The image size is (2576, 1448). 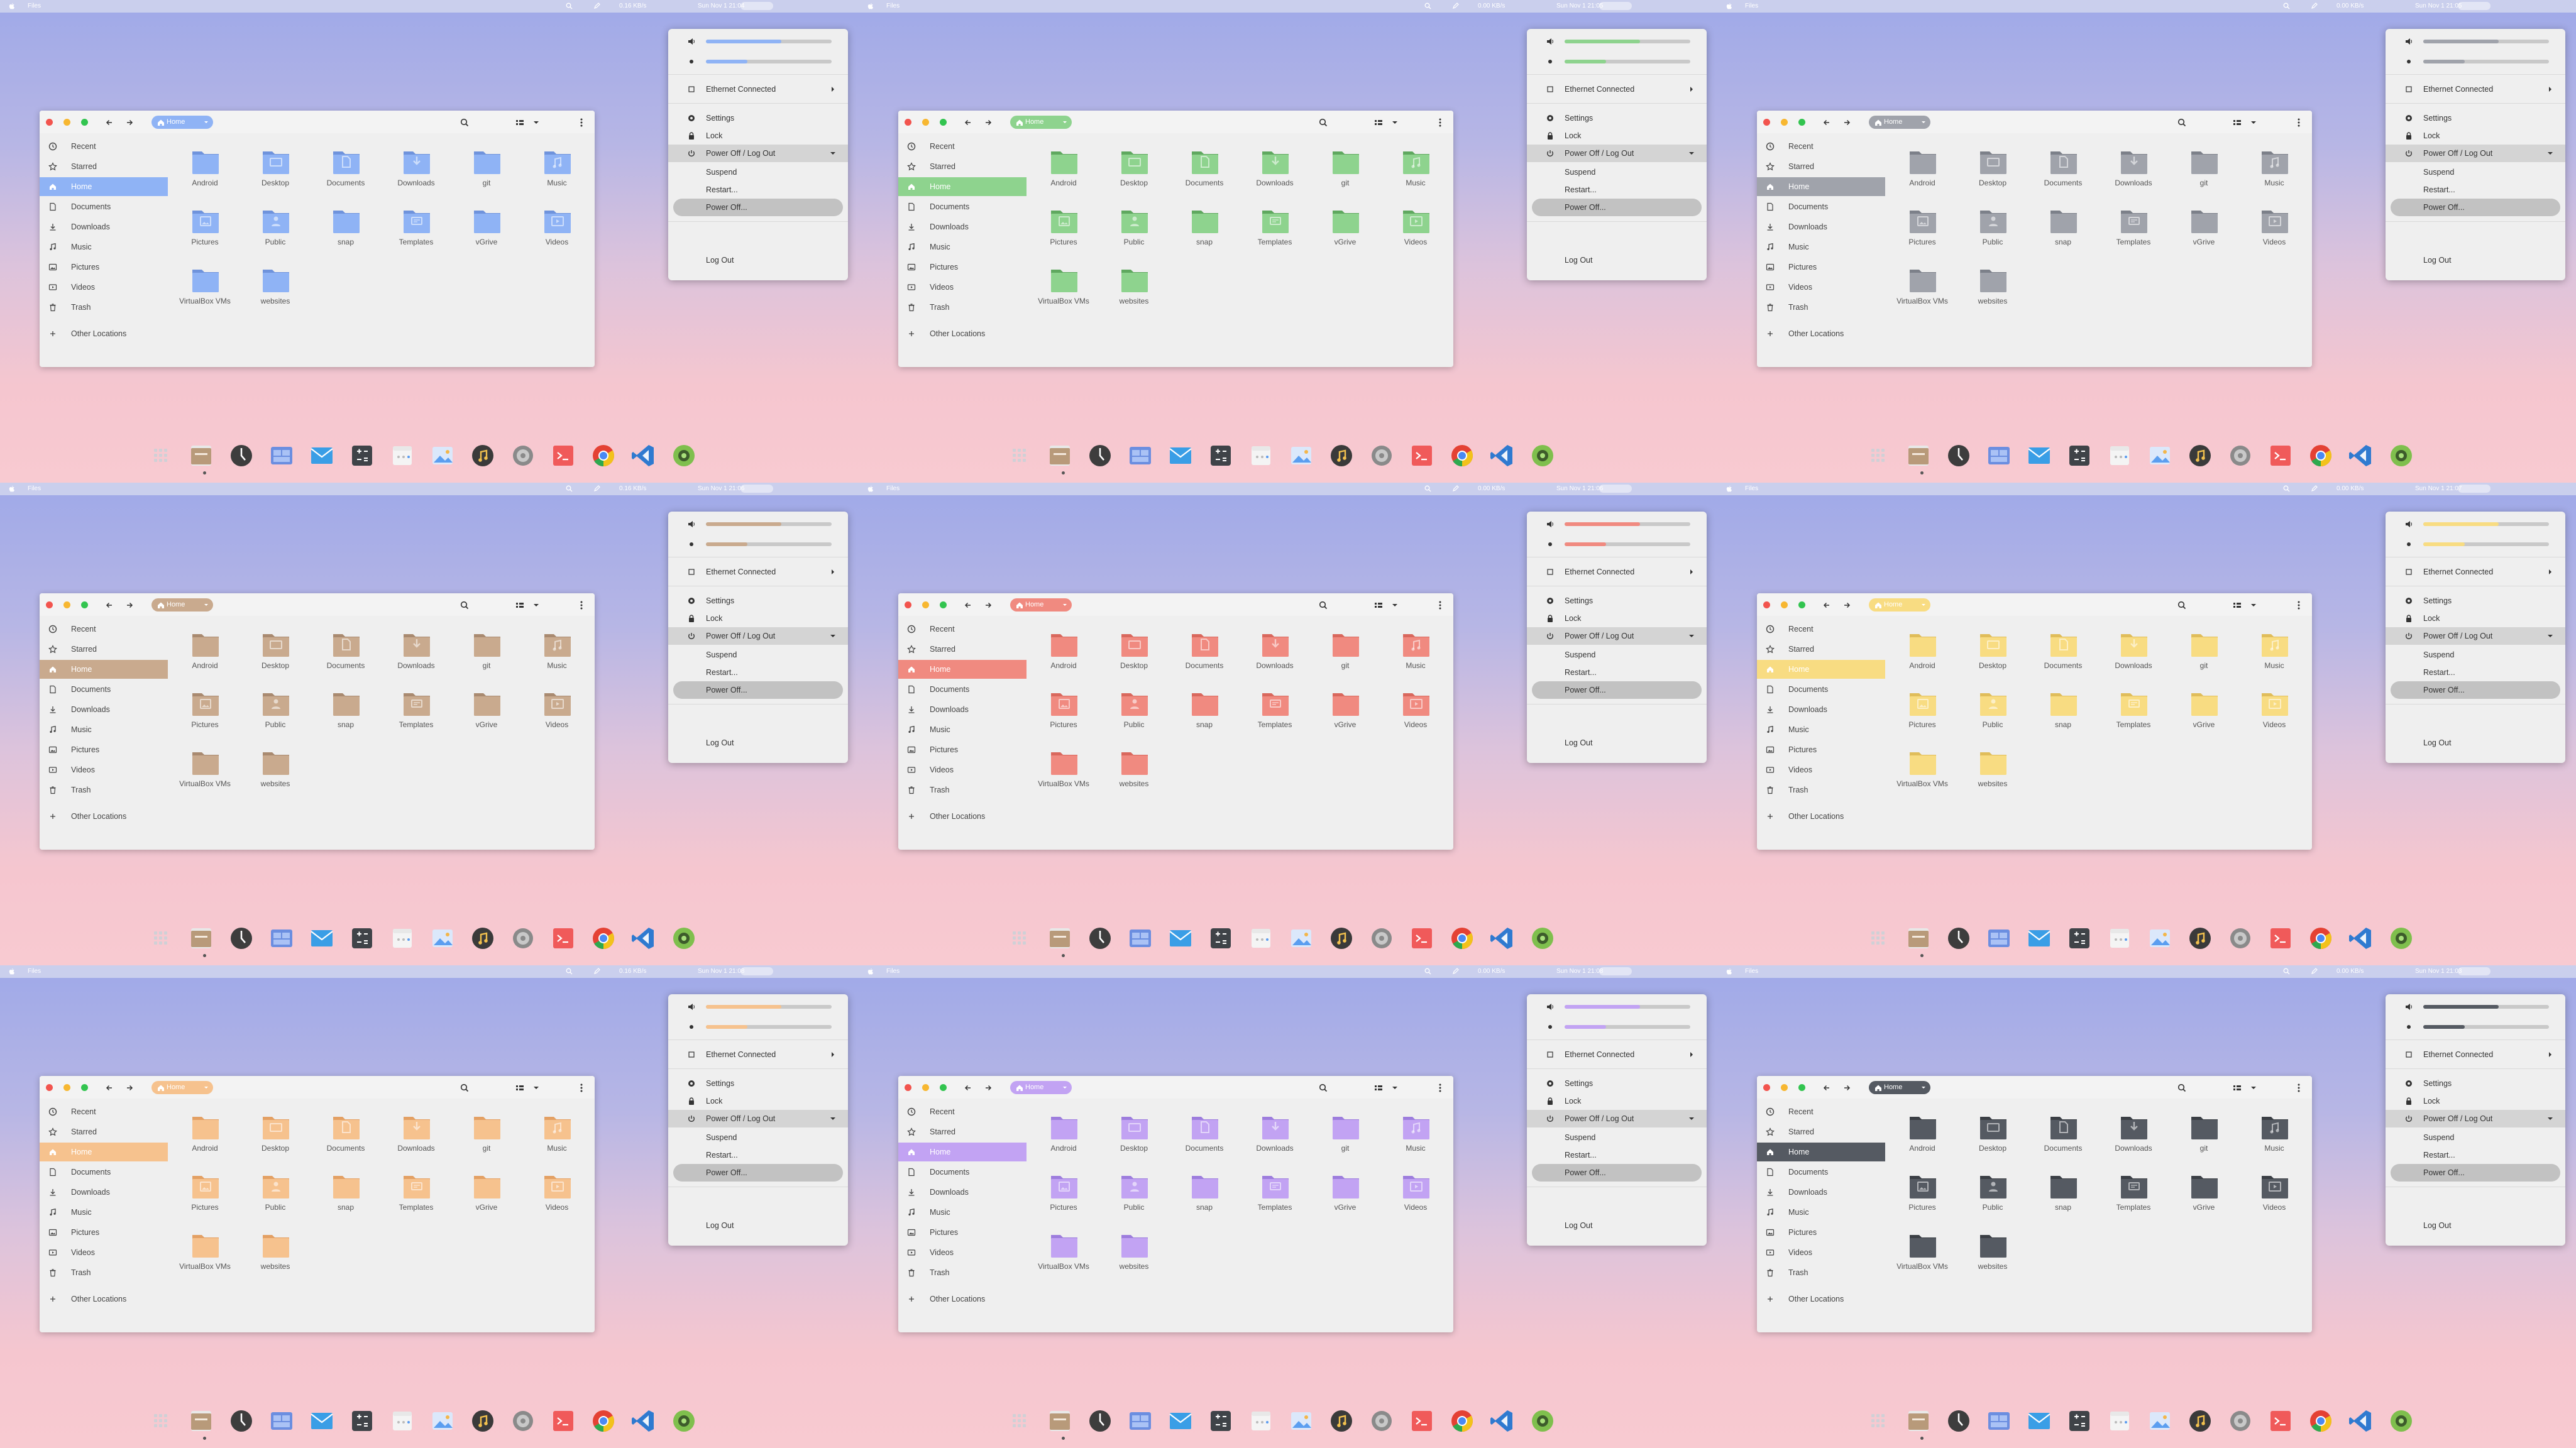 I want to click on search-icon, so click(x=1323, y=605).